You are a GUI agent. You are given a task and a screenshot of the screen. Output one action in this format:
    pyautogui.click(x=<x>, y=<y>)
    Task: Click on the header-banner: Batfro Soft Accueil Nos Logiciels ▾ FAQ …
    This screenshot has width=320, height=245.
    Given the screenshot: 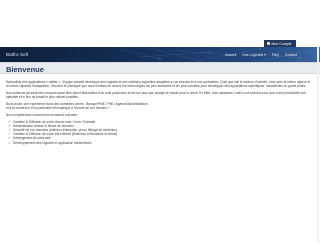 What is the action you would take?
    pyautogui.click(x=160, y=54)
    